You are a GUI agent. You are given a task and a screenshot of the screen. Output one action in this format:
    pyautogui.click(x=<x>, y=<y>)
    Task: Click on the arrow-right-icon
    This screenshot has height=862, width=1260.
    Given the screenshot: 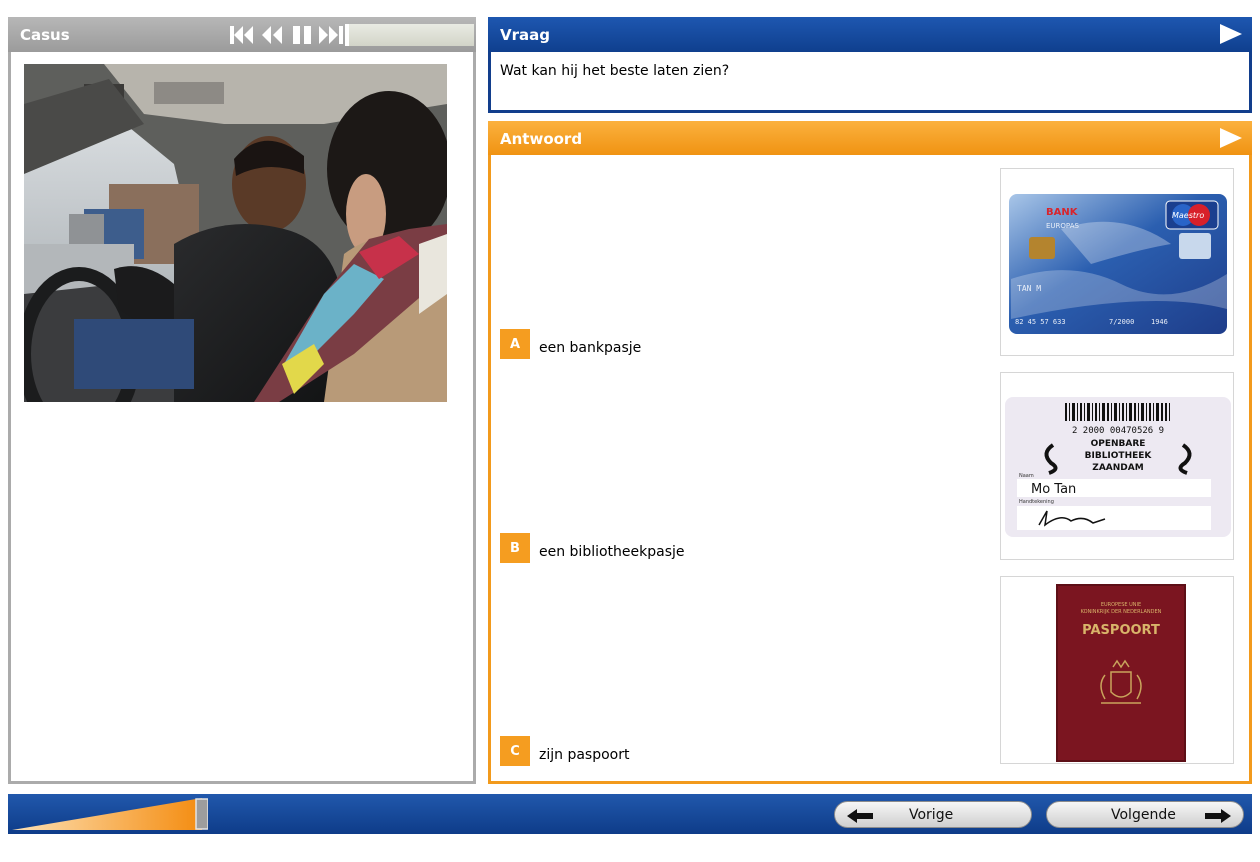 What is the action you would take?
    pyautogui.click(x=1218, y=817)
    